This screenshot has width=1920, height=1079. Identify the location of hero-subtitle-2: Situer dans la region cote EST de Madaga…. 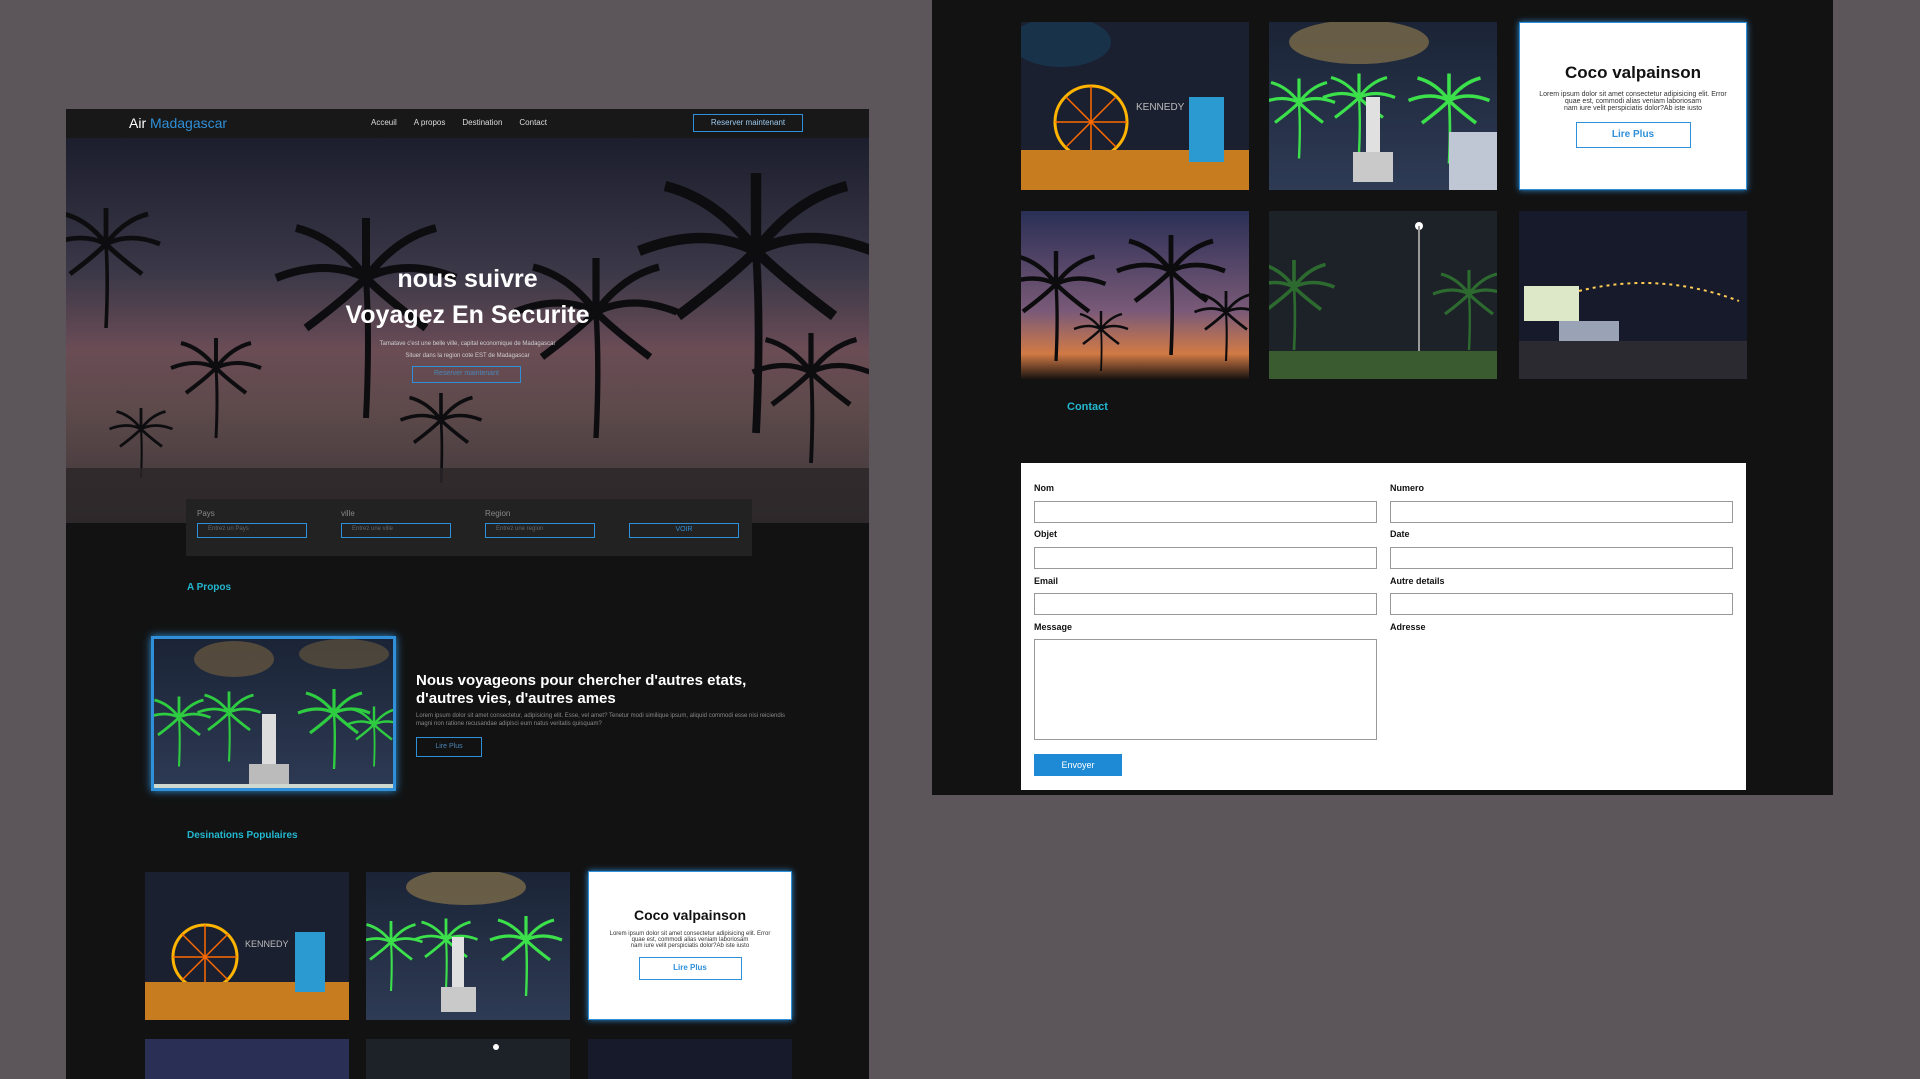
(467, 356).